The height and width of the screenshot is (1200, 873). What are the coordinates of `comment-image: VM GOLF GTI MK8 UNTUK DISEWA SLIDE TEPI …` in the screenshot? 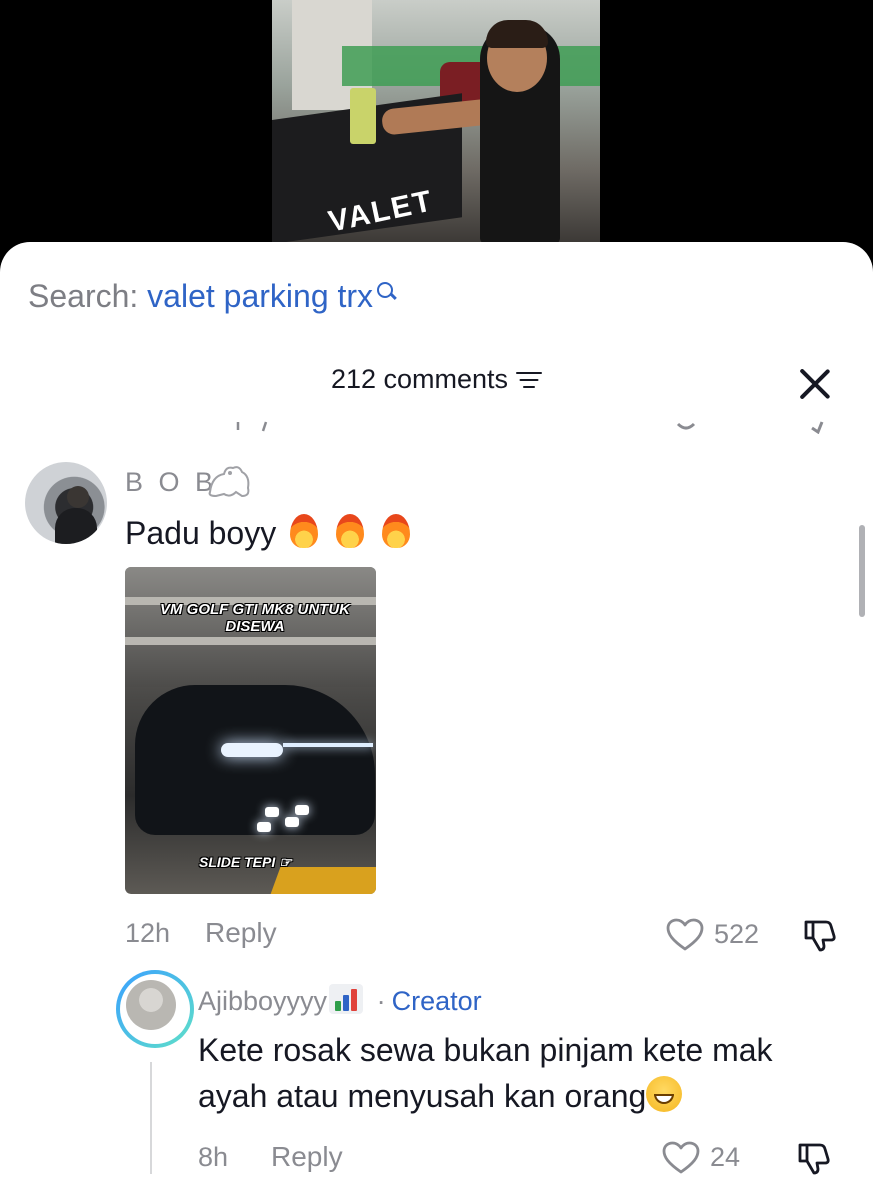 It's located at (250, 730).